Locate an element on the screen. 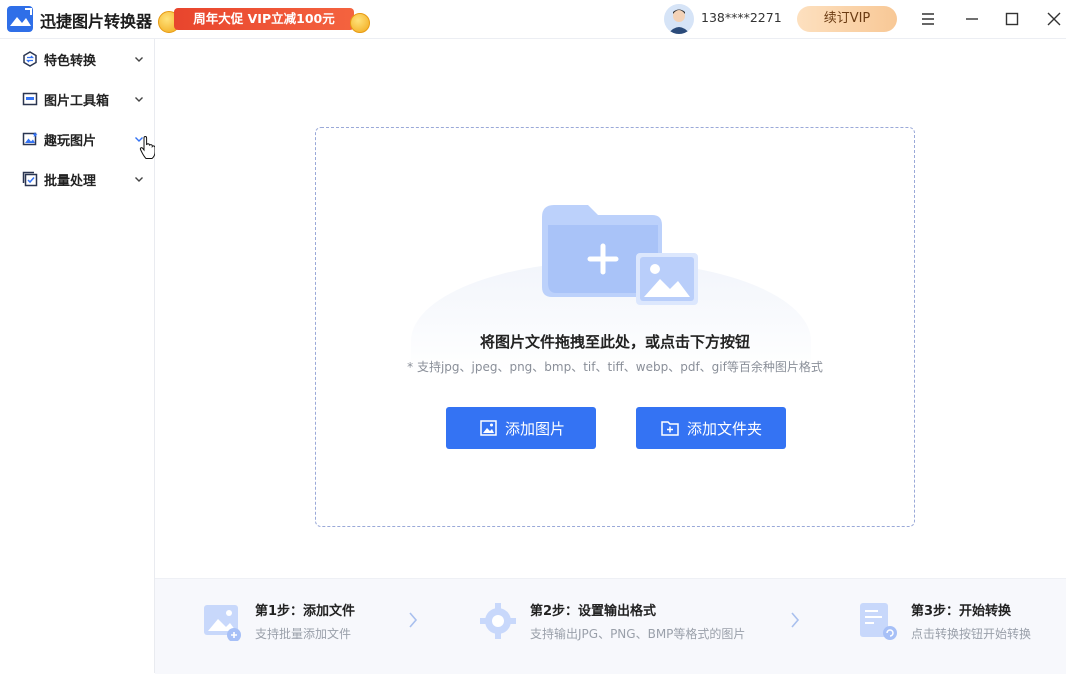  sidebar-item-special-convert: 特色转换 is located at coordinates (77, 59).